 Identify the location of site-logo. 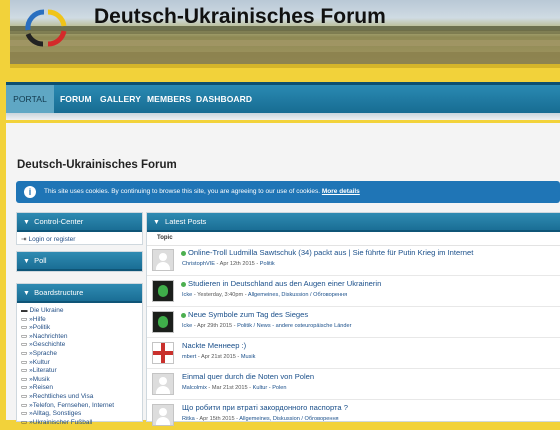
(46, 24).